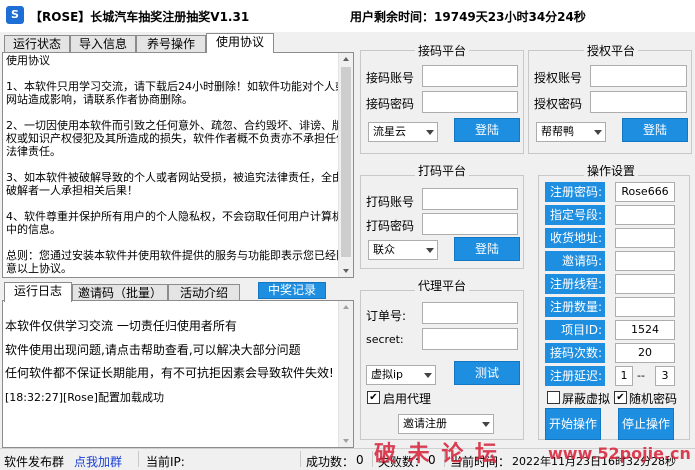 This screenshot has height=470, width=695. I want to click on receive-times-field: 20, so click(645, 353).